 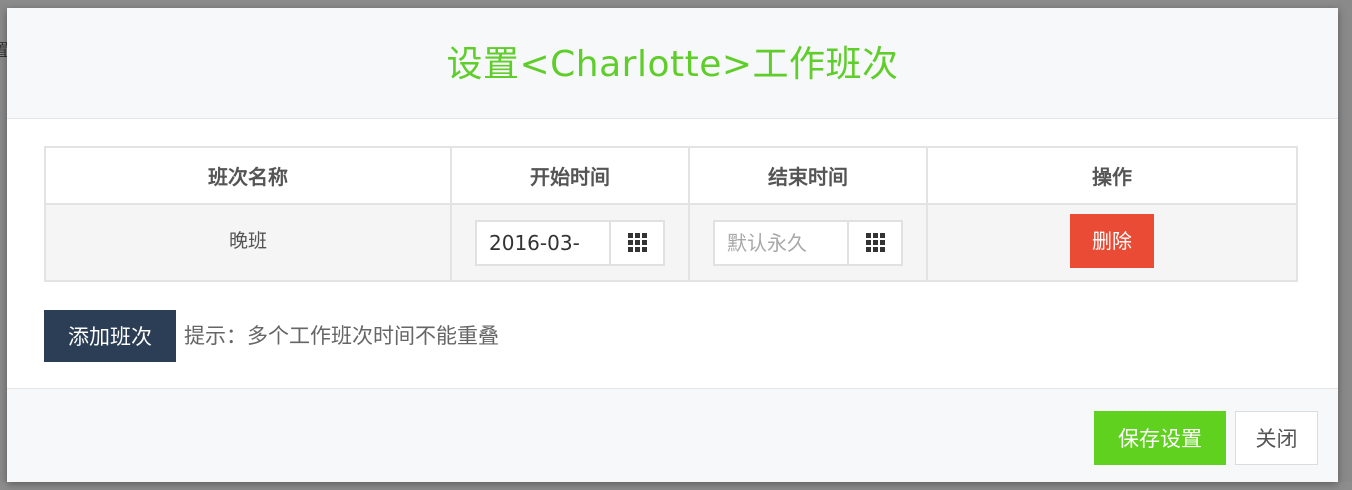 What do you see at coordinates (570, 175) in the screenshot?
I see `column-header-start-time: 开始时间` at bounding box center [570, 175].